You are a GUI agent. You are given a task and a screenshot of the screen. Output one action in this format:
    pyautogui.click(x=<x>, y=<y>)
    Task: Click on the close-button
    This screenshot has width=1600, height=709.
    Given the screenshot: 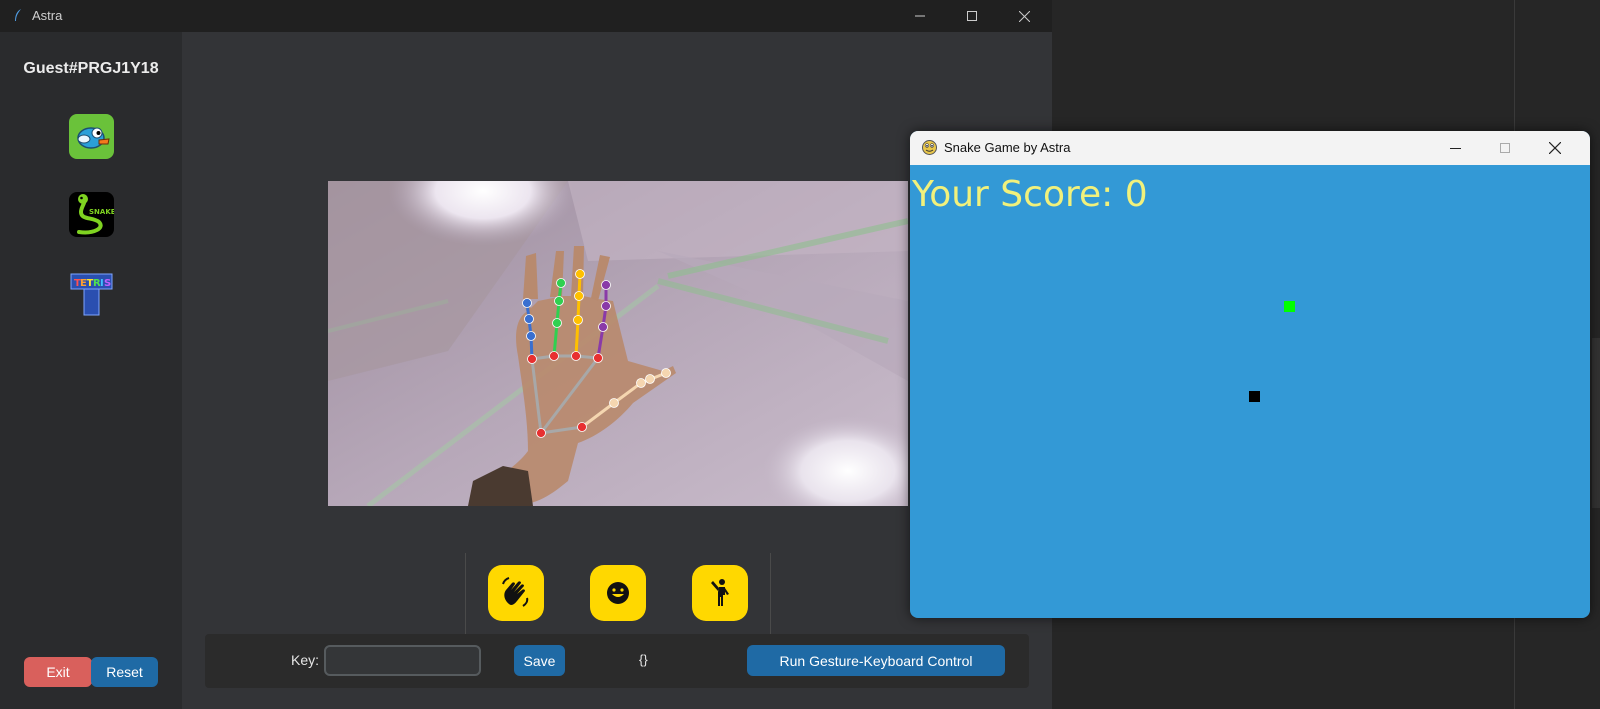 What is the action you would take?
    pyautogui.click(x=1024, y=16)
    